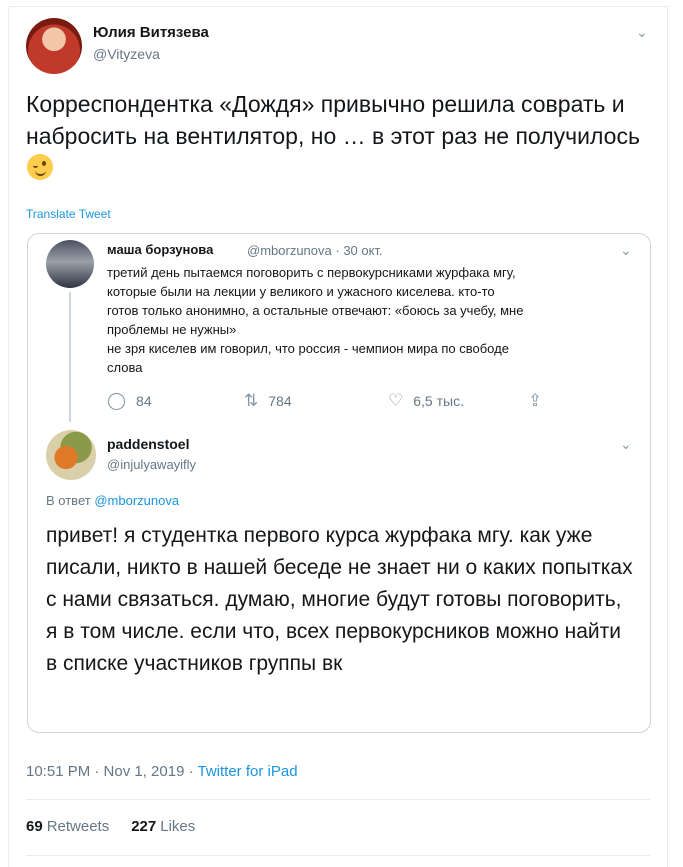 This screenshot has height=867, width=683. I want to click on tweet-timestamp: 10:51 PM · Nov 1, 2019 ·, so click(110, 771).